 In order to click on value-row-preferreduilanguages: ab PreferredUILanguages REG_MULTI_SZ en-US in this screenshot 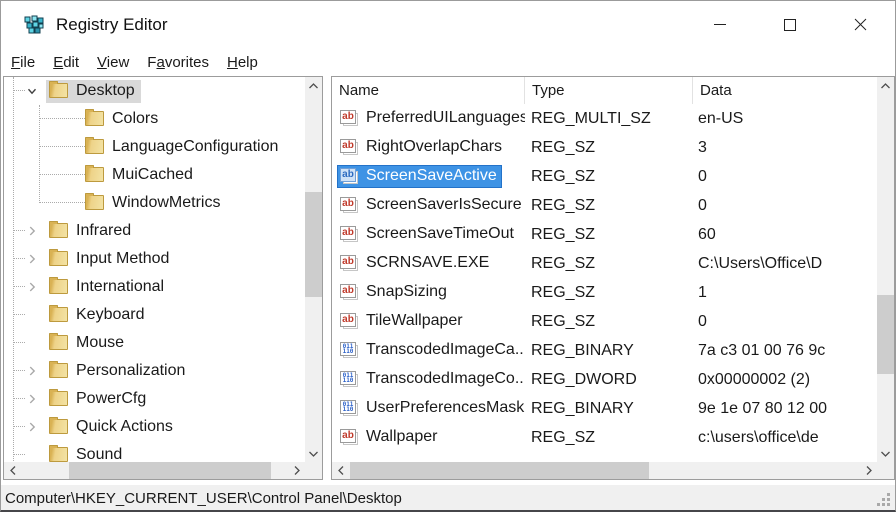, I will do `click(604, 118)`.